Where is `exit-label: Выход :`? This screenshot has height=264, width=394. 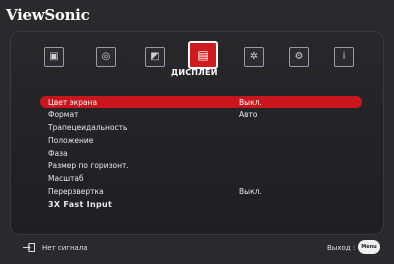
exit-label: Выход : is located at coordinates (341, 248).